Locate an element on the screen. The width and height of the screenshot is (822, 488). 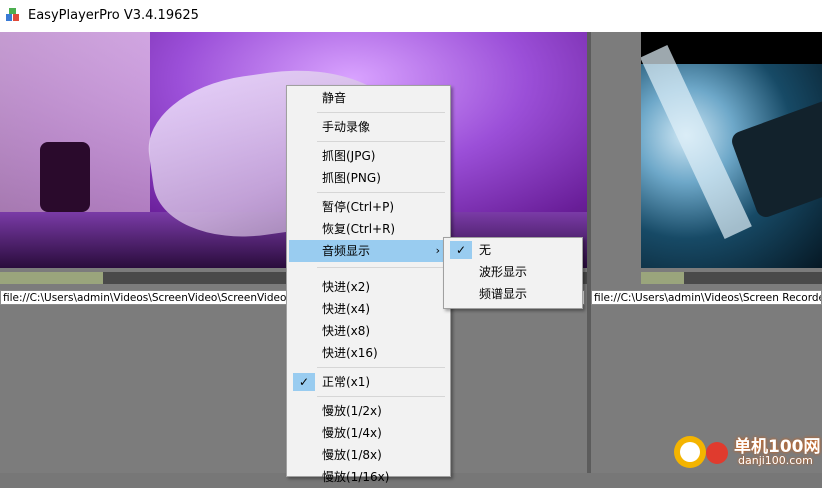
menu-item-fast-x2: 快进(x2) is located at coordinates (368, 287).